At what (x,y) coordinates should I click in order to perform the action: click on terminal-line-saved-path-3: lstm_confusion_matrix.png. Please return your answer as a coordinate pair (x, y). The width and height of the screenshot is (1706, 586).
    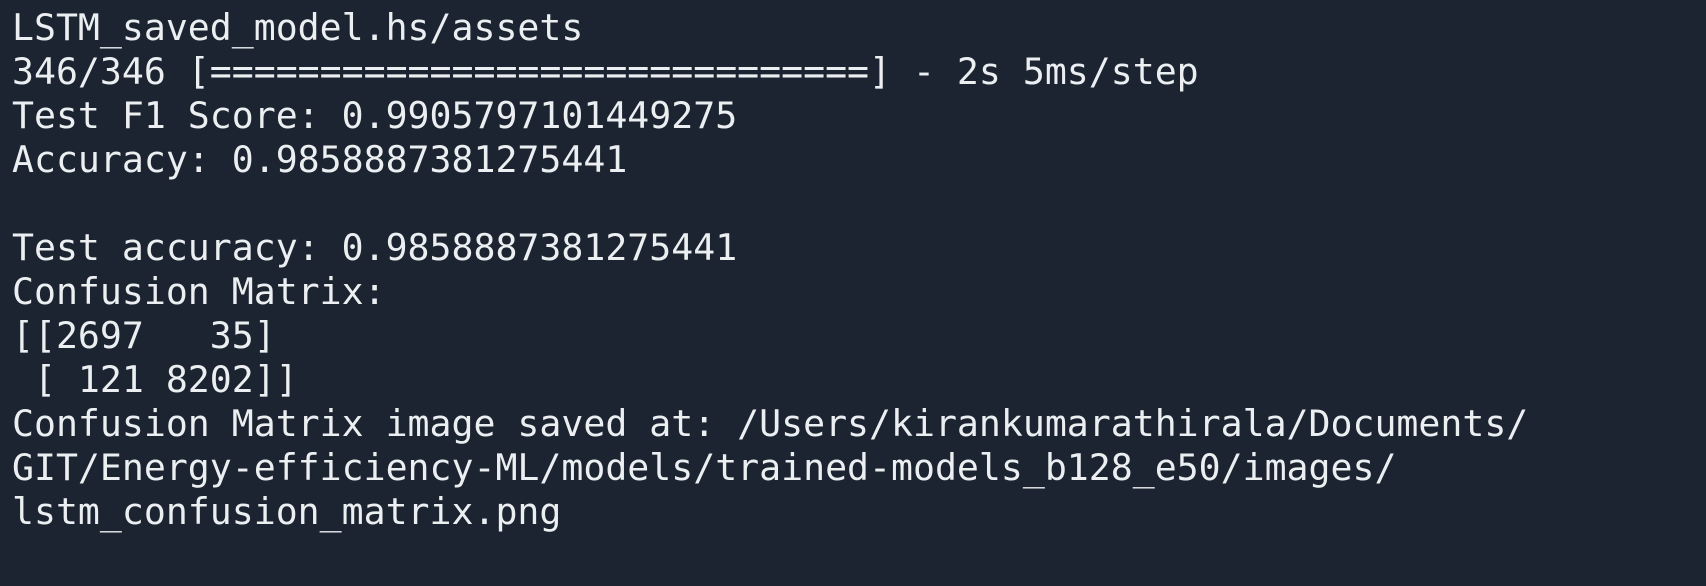
    Looking at the image, I should click on (287, 511).